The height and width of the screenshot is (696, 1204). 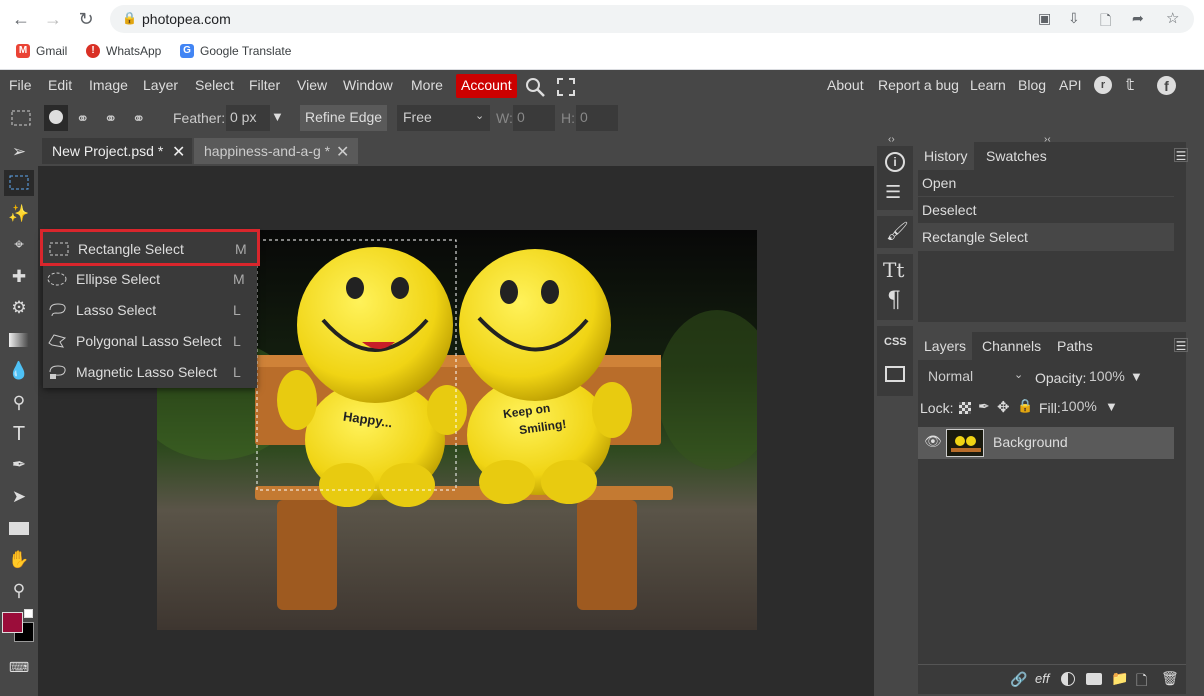 I want to click on flyout-item-polygonal-lasso-select: Polygonal Lasso Select L, so click(x=150, y=341).